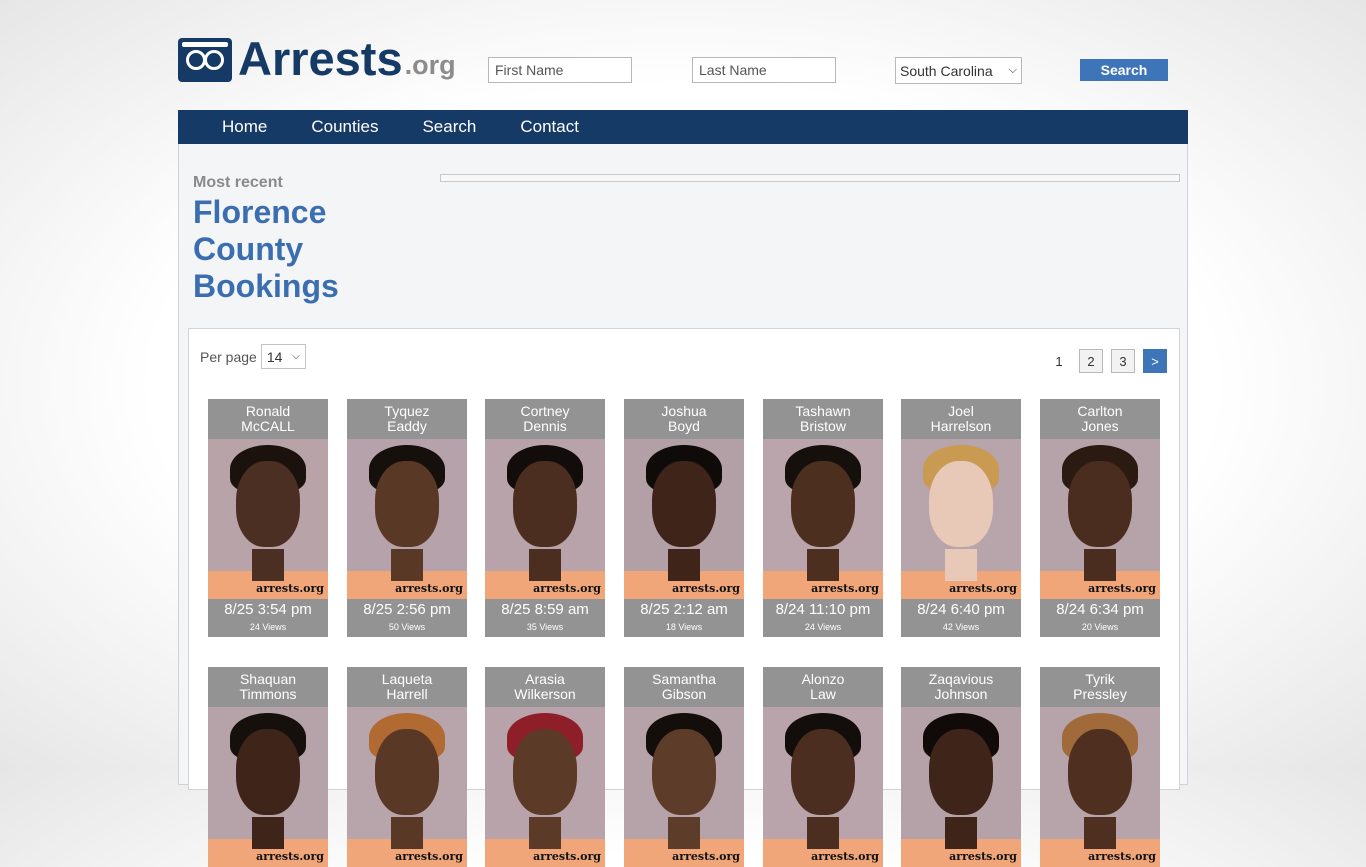 This screenshot has height=867, width=1366. I want to click on booking-name: Laqueta Harrell, so click(407, 687).